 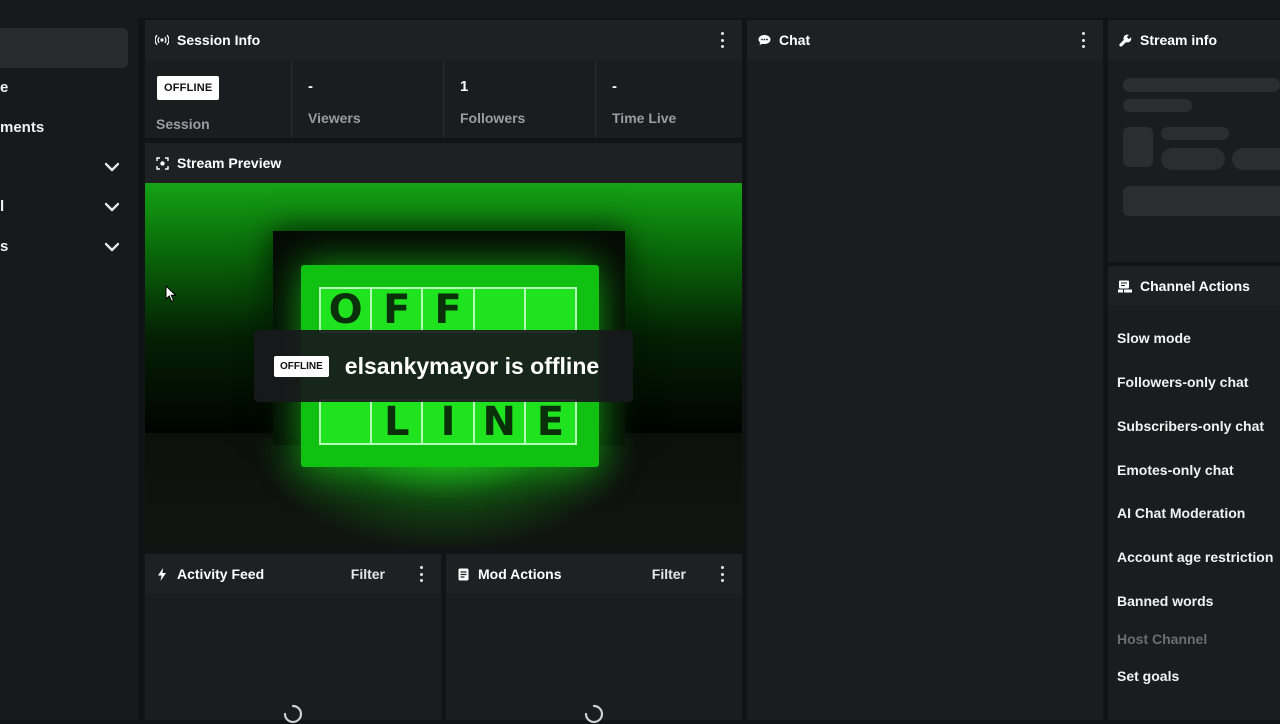 I want to click on banned-words-button: Banned words, so click(x=1165, y=601).